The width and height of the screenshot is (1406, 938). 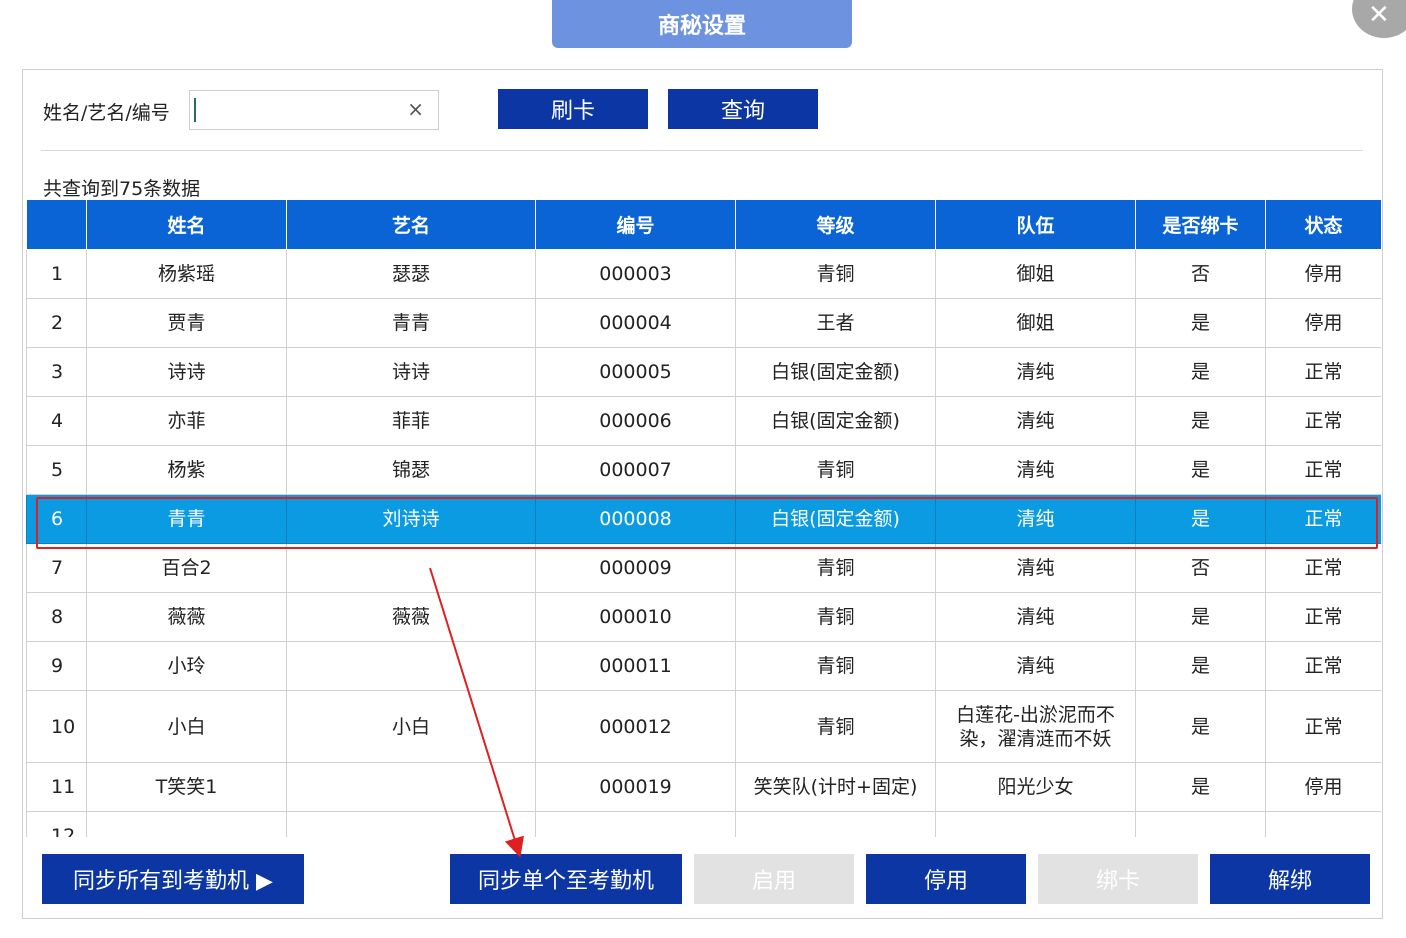 I want to click on cell-name: 青青, so click(x=186, y=519).